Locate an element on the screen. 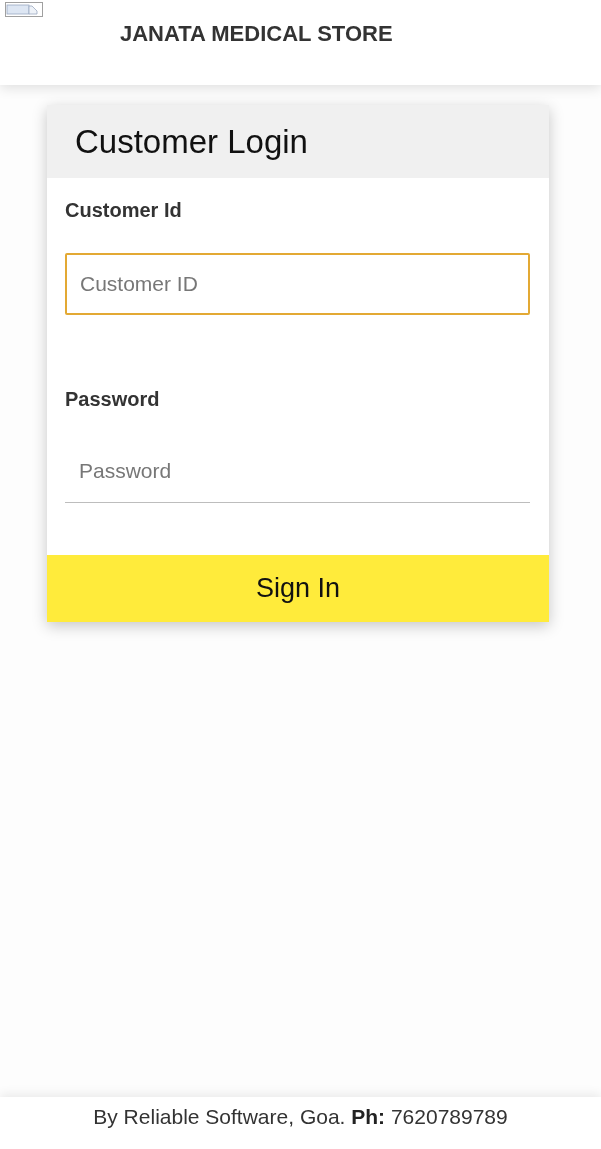 The image size is (601, 1149). store-title: JANATA MEDICAL STORE is located at coordinates (256, 34).